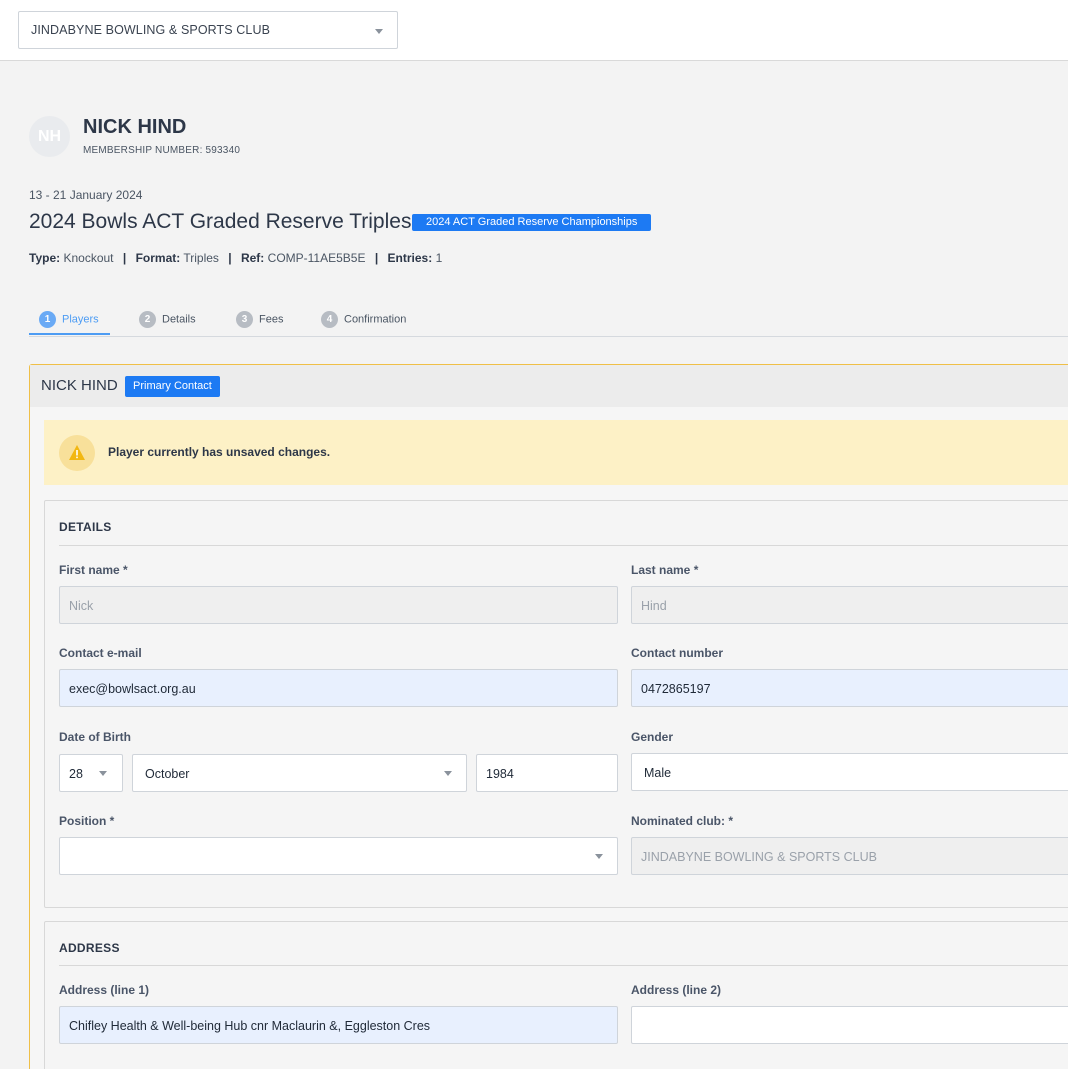  Describe the element at coordinates (104, 990) in the screenshot. I see `address-line1-label: Address (line 1)` at that location.